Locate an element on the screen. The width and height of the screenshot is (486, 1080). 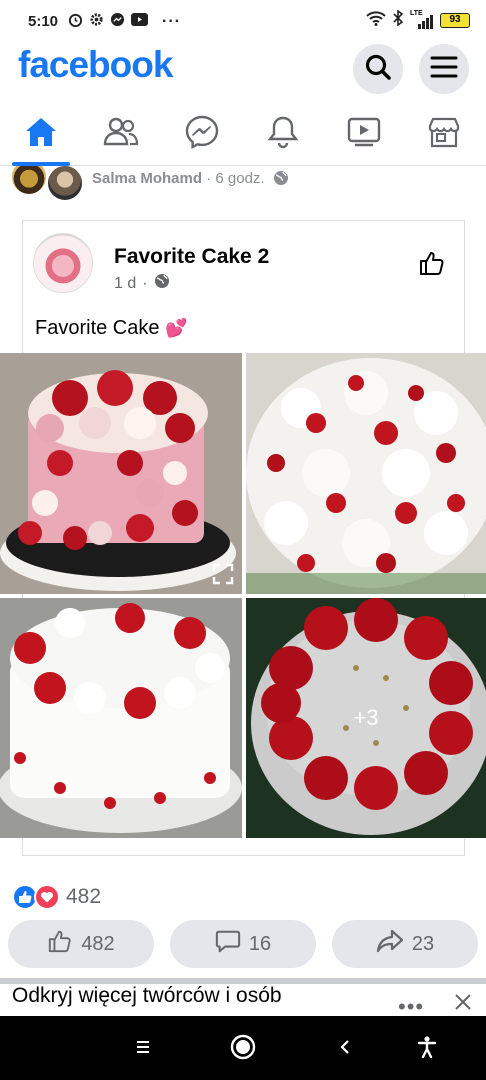
like-button: 482 is located at coordinates (81, 944).